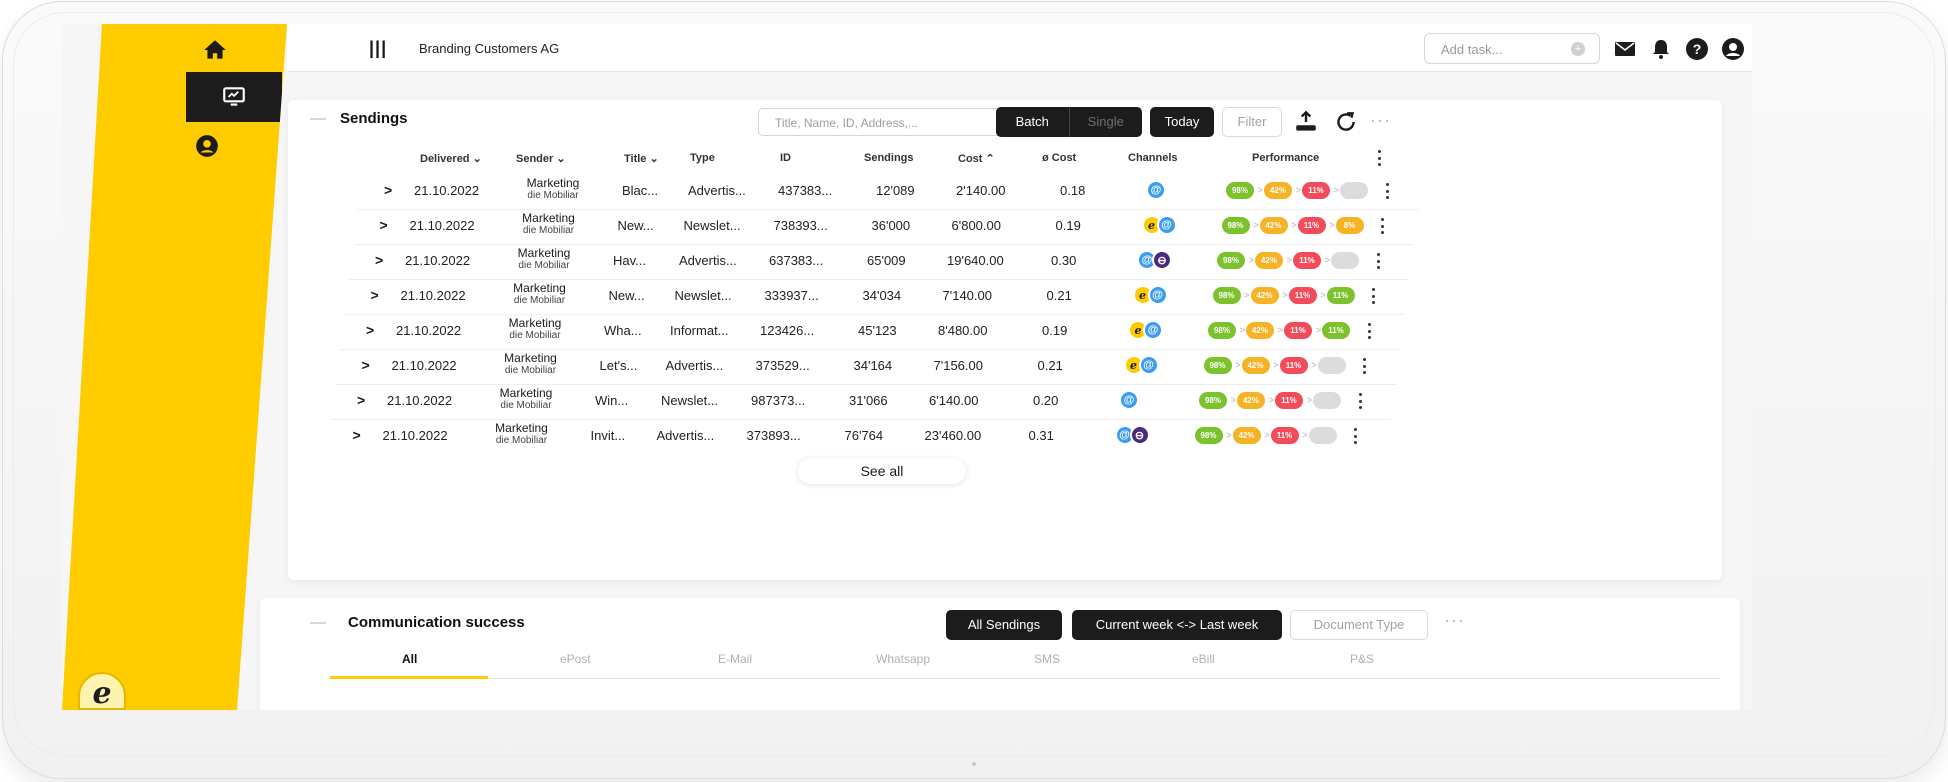 The height and width of the screenshot is (782, 1948). Describe the element at coordinates (641, 158) in the screenshot. I see `col-title: Title ⌄` at that location.